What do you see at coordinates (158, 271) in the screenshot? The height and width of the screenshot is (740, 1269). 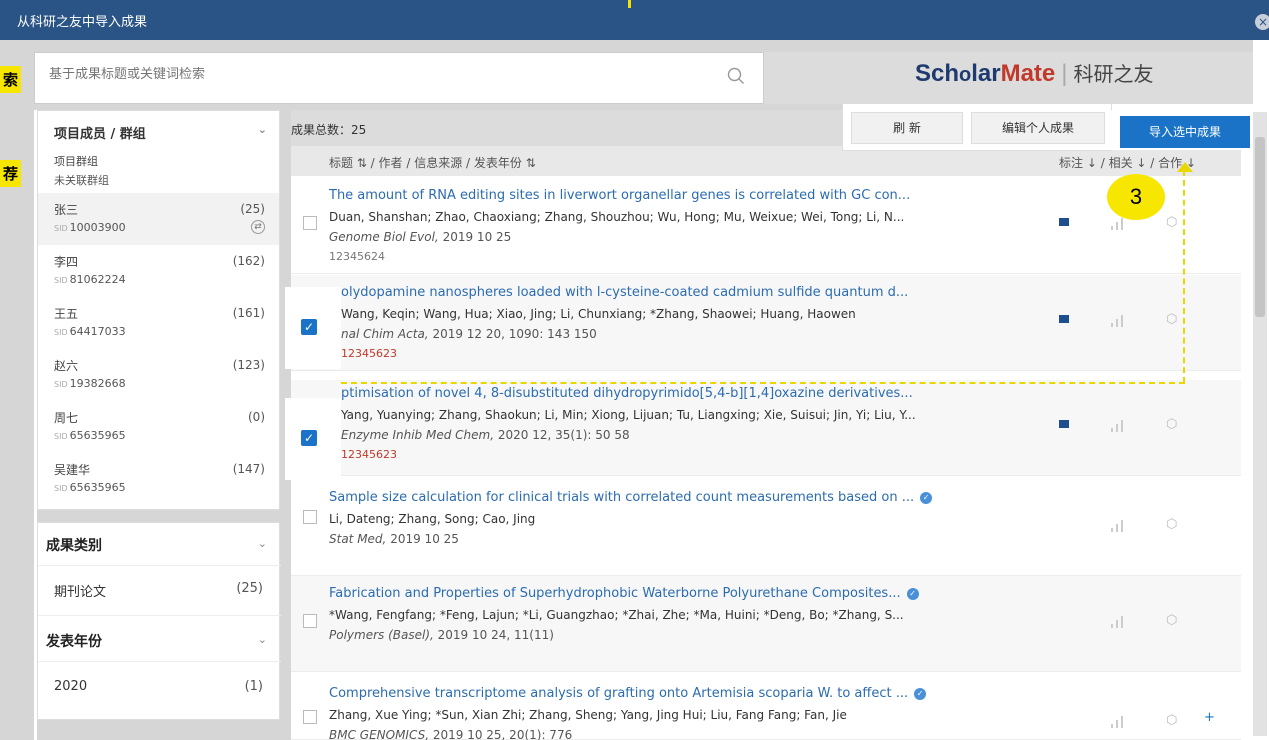 I see `sidebar-item-member: 李四 SID 81062224 (162)` at bounding box center [158, 271].